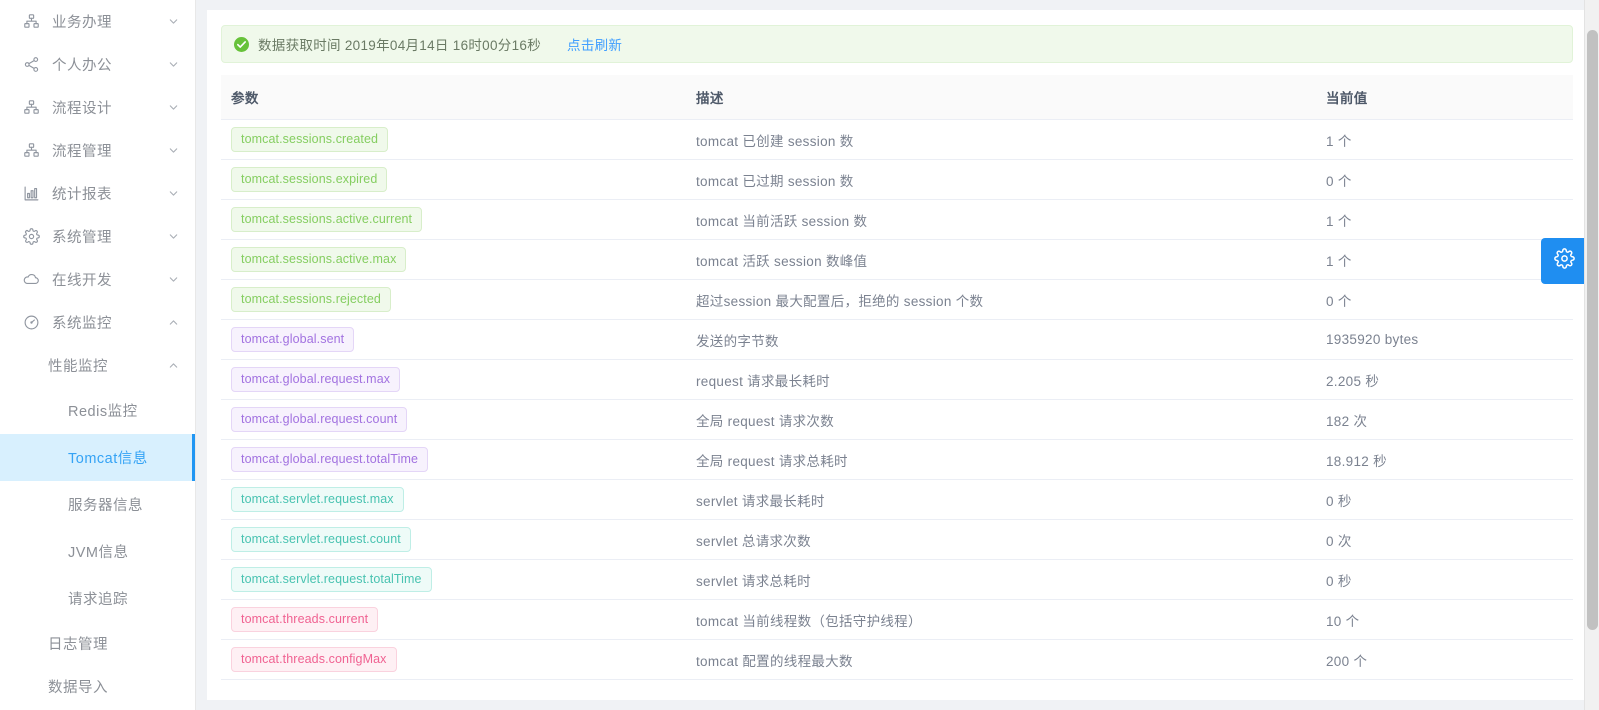  Describe the element at coordinates (82, 23) in the screenshot. I see `sidebar-item-label: 业务办理` at that location.